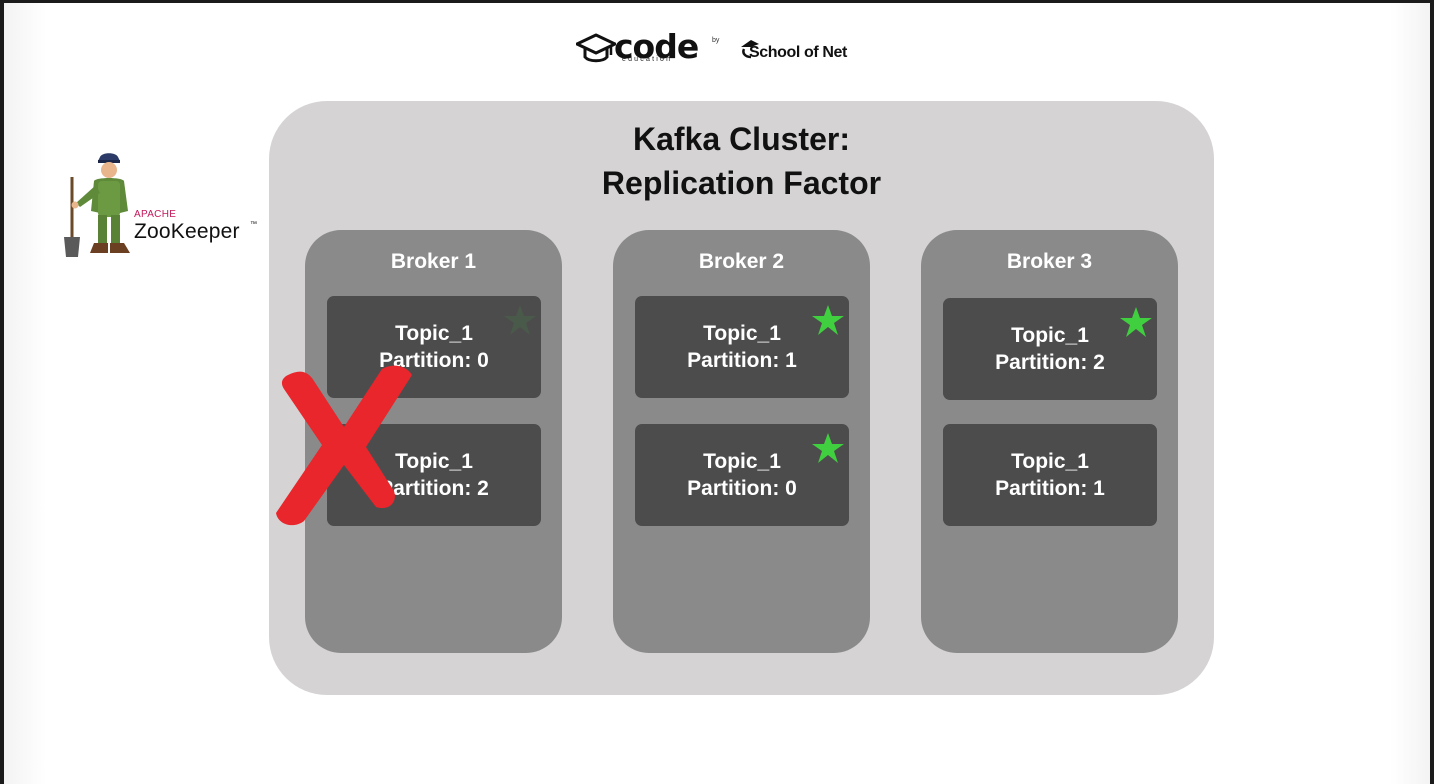  Describe the element at coordinates (647, 59) in the screenshot. I see `code-logo-subtitle: education` at that location.